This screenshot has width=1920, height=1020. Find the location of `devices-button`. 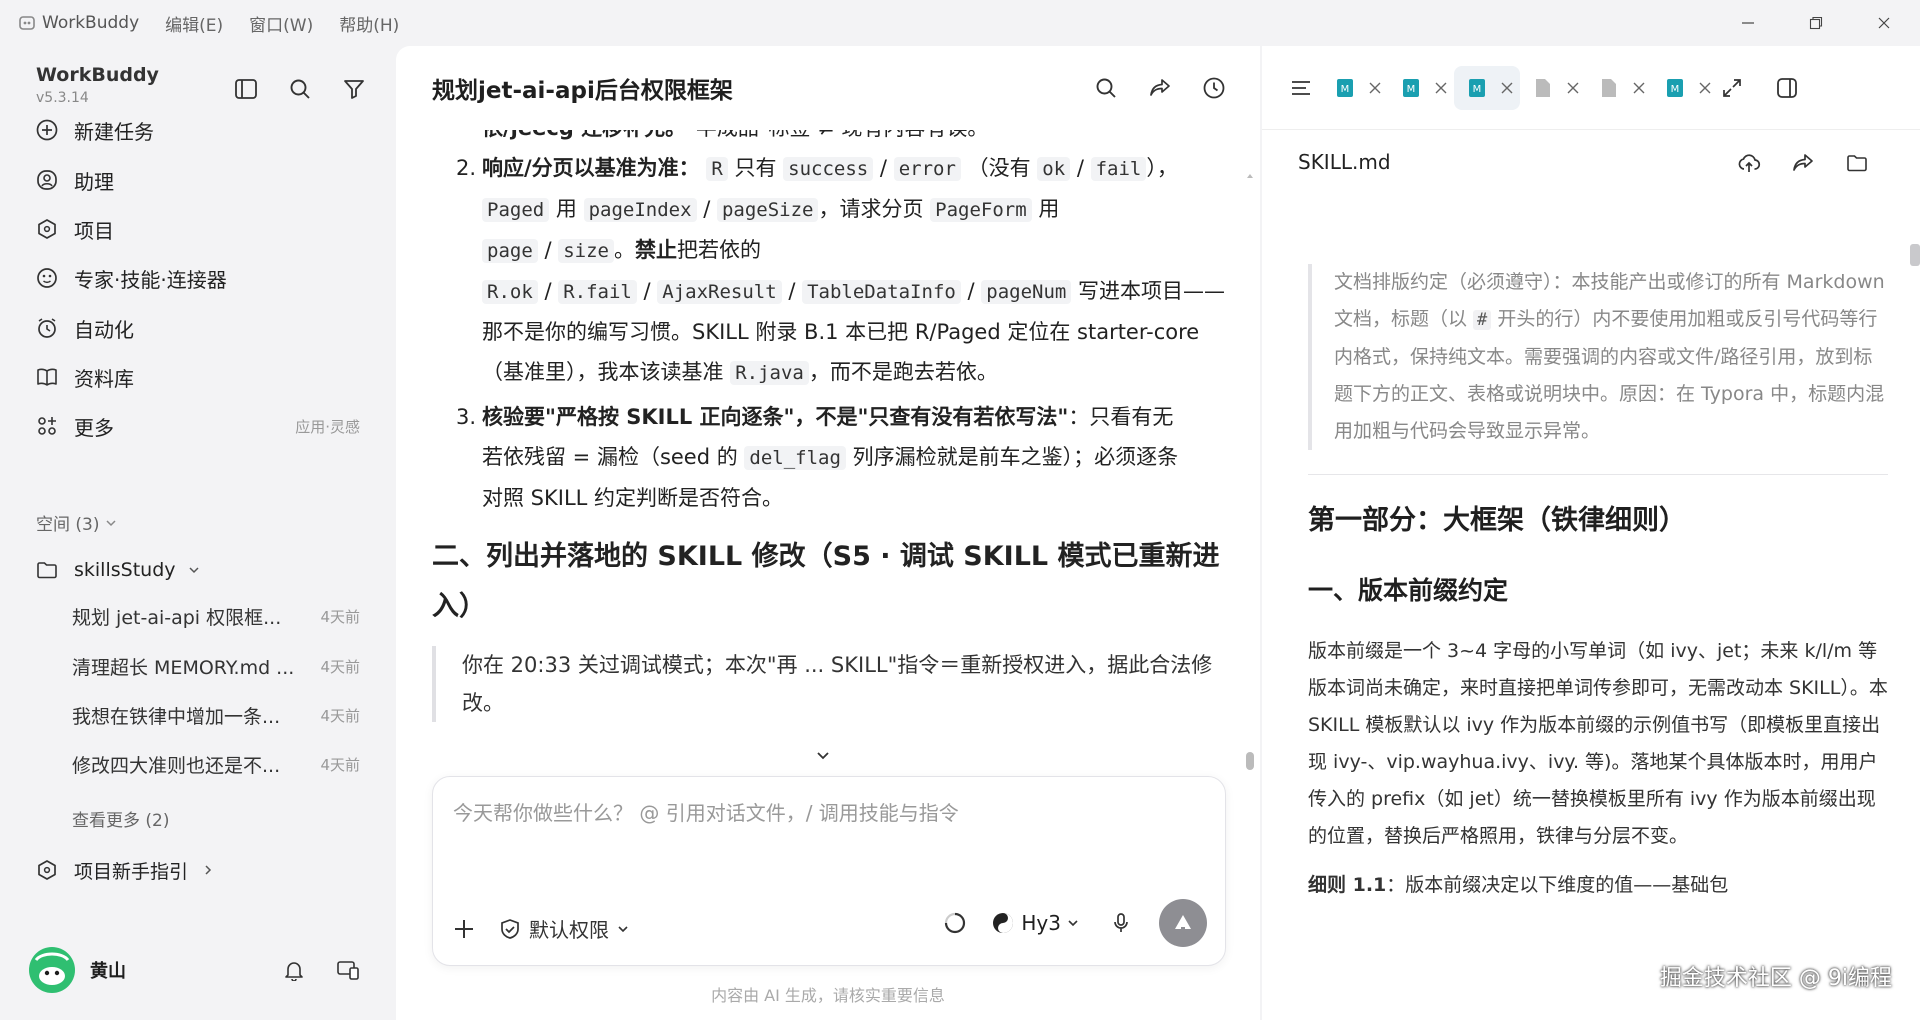

devices-button is located at coordinates (348, 970).